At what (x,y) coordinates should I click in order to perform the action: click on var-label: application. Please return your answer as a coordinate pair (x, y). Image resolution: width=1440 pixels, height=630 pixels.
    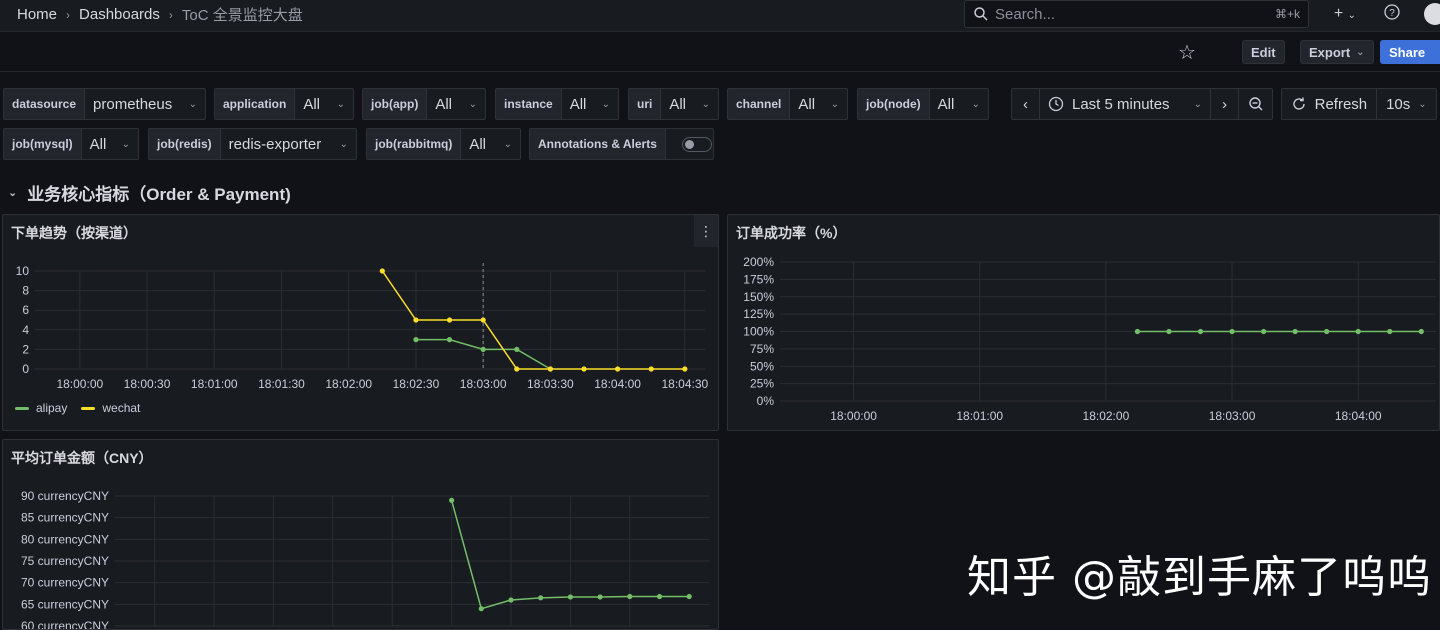
    Looking at the image, I should click on (255, 104).